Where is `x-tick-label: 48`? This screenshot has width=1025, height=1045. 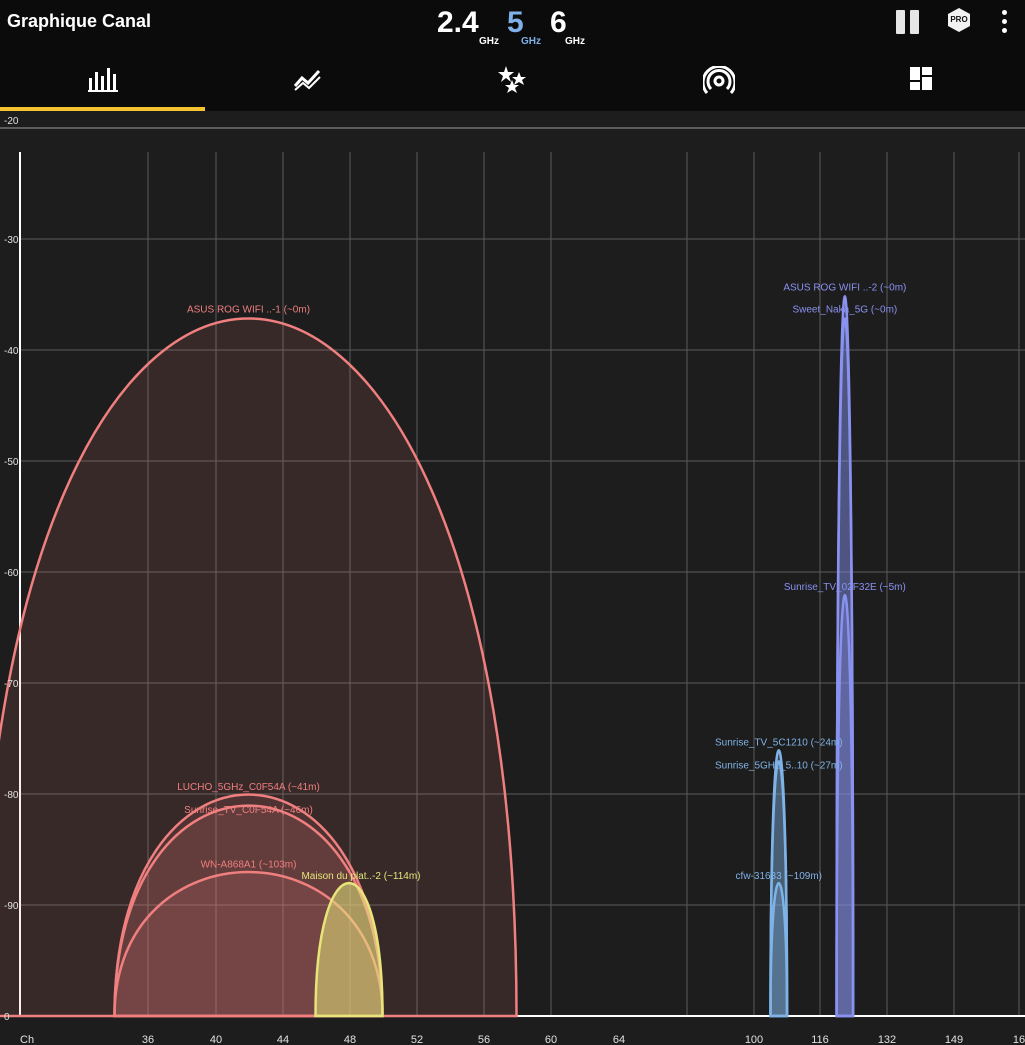 x-tick-label: 48 is located at coordinates (350, 1039).